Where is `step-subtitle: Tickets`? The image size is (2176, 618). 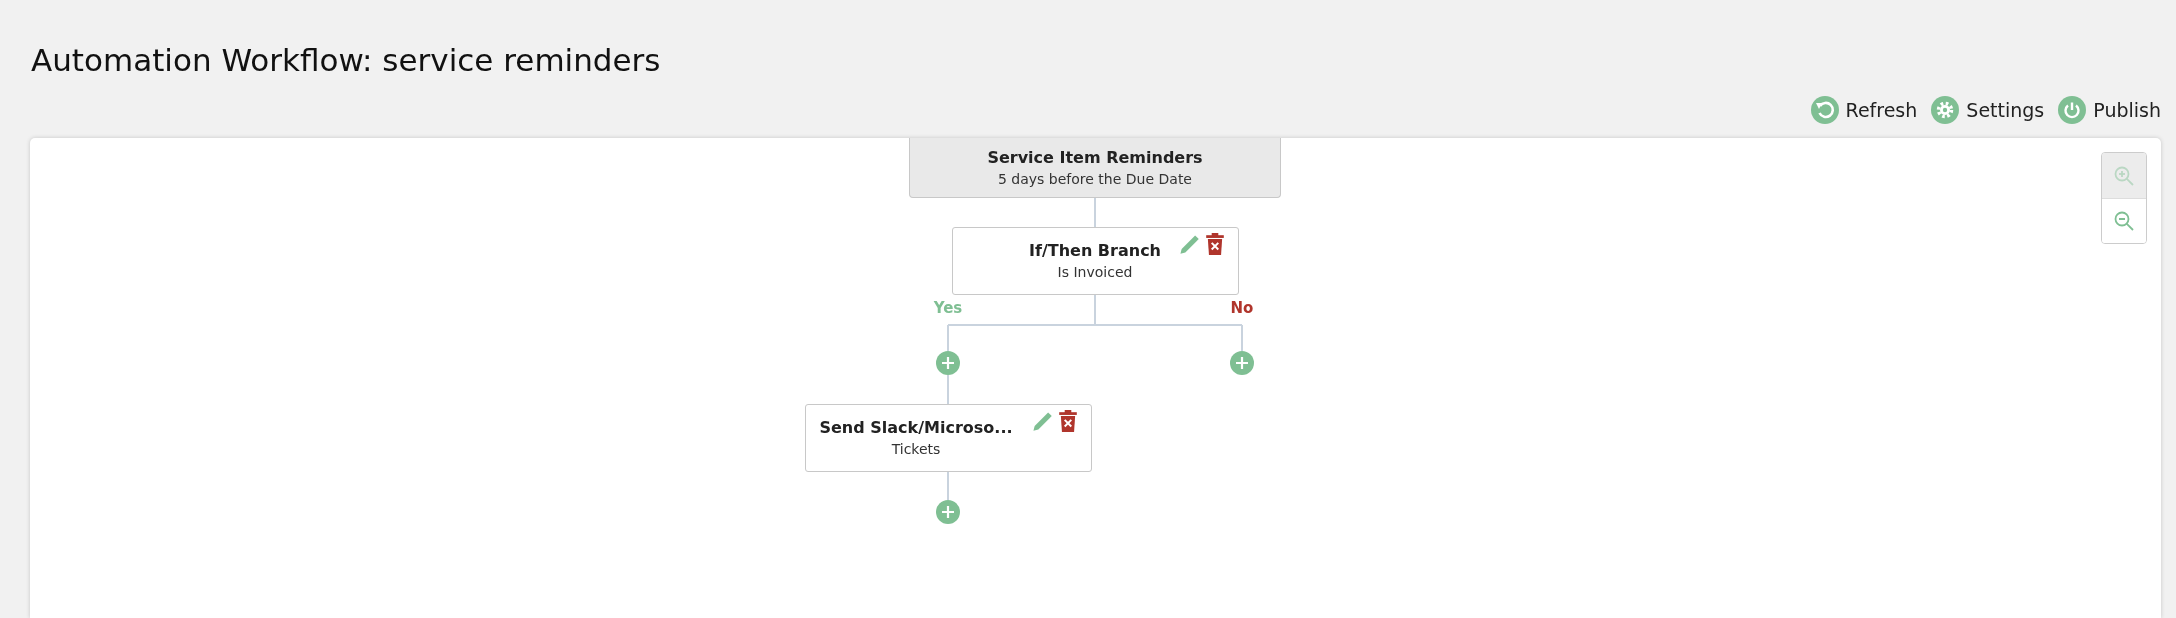 step-subtitle: Tickets is located at coordinates (916, 449).